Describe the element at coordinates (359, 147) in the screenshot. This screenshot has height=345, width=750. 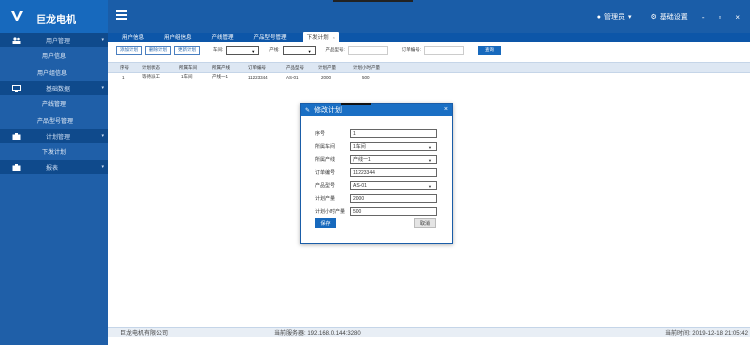
I see `field-value: 1车间` at that location.